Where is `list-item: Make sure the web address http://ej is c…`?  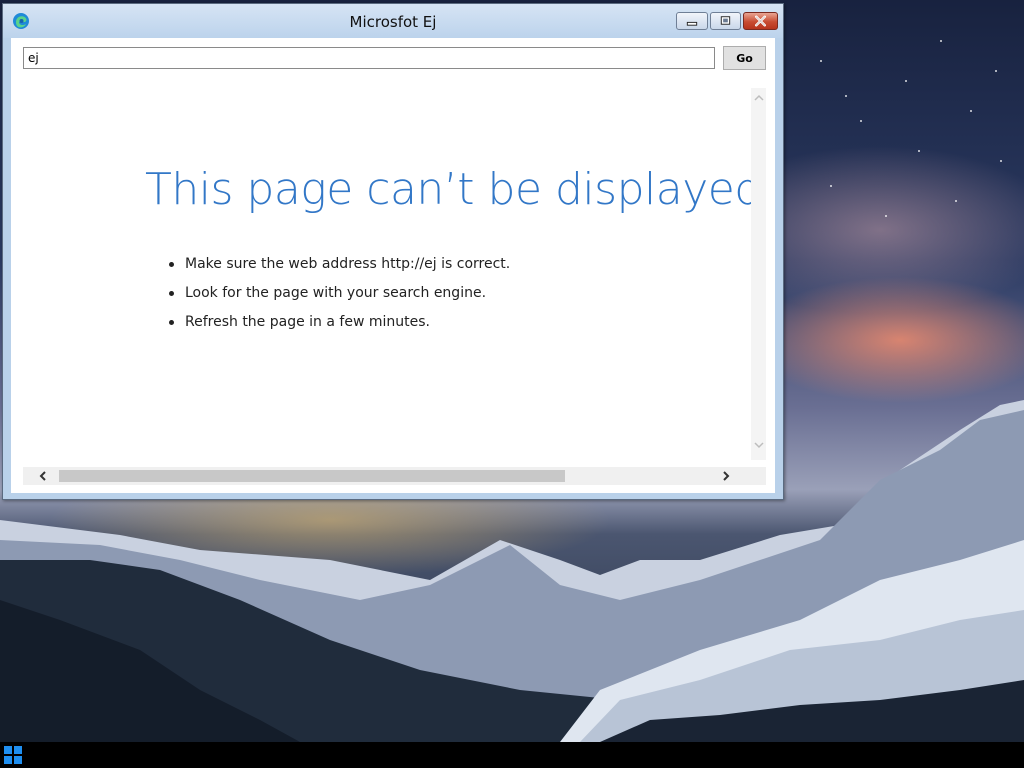
list-item: Make sure the web address http://ej is c… is located at coordinates (339, 268).